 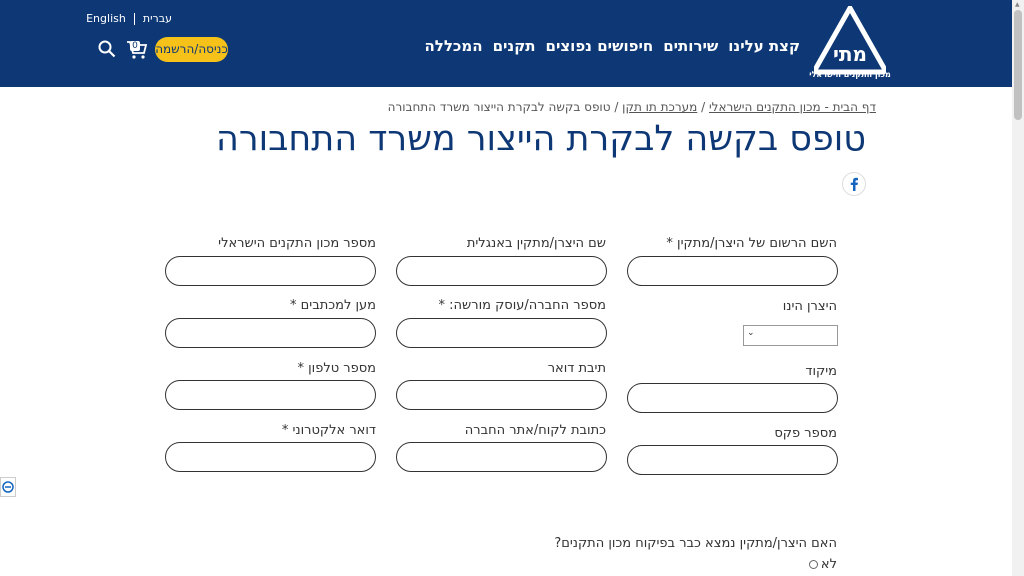 I want to click on page-title: טופס בקשה לבקרת הייצור משרד התחבורה, so click(x=540, y=139).